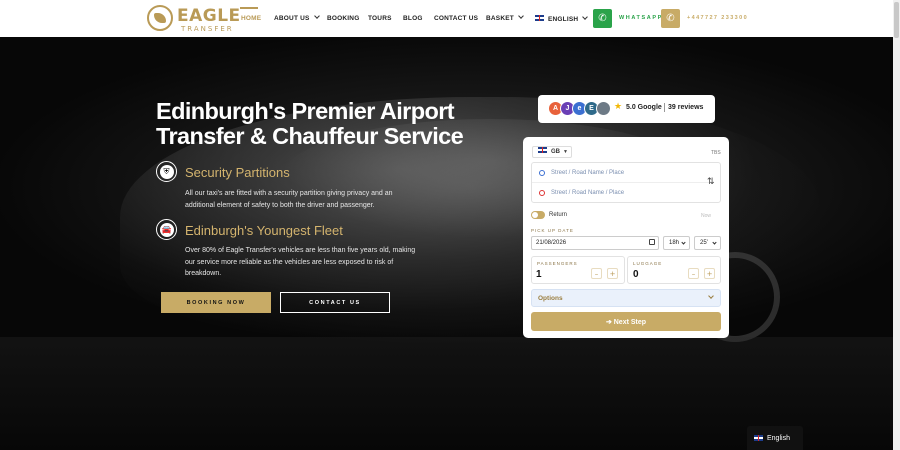 The width and height of the screenshot is (900, 450). I want to click on calendar-icon, so click(652, 242).